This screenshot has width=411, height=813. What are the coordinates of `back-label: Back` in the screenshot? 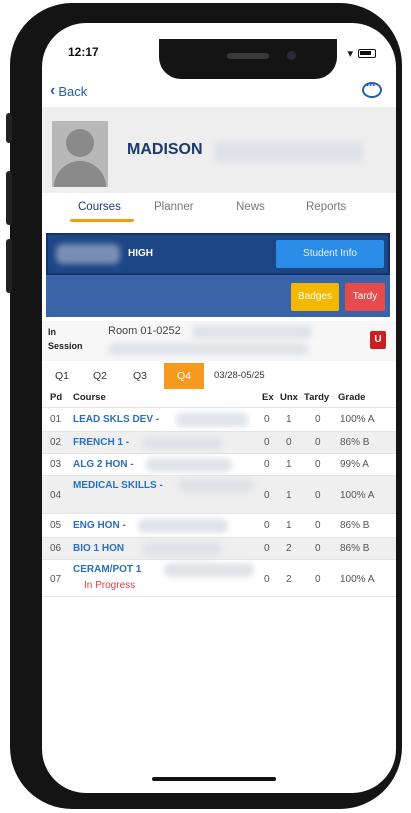 It's located at (73, 91).